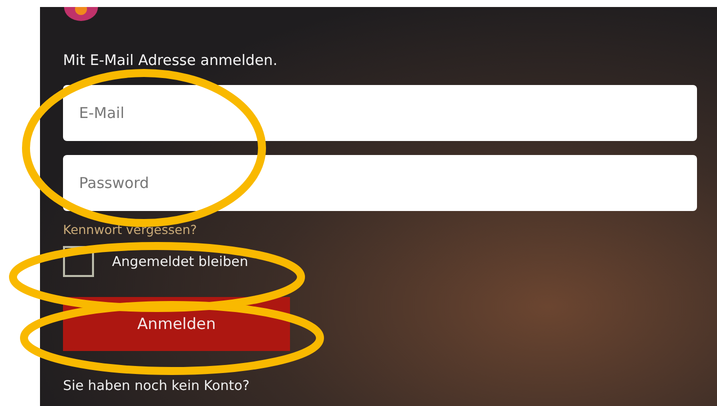 This screenshot has height=406, width=717. Describe the element at coordinates (81, 14) in the screenshot. I see `logo-icon` at that location.